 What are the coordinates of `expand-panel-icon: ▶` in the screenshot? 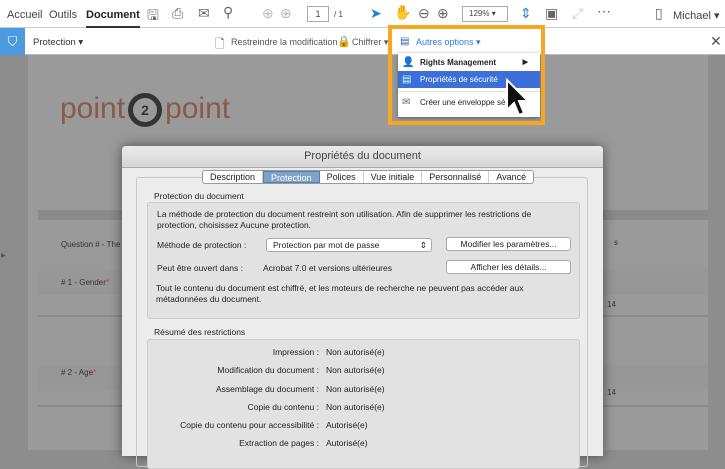 It's located at (3, 255).